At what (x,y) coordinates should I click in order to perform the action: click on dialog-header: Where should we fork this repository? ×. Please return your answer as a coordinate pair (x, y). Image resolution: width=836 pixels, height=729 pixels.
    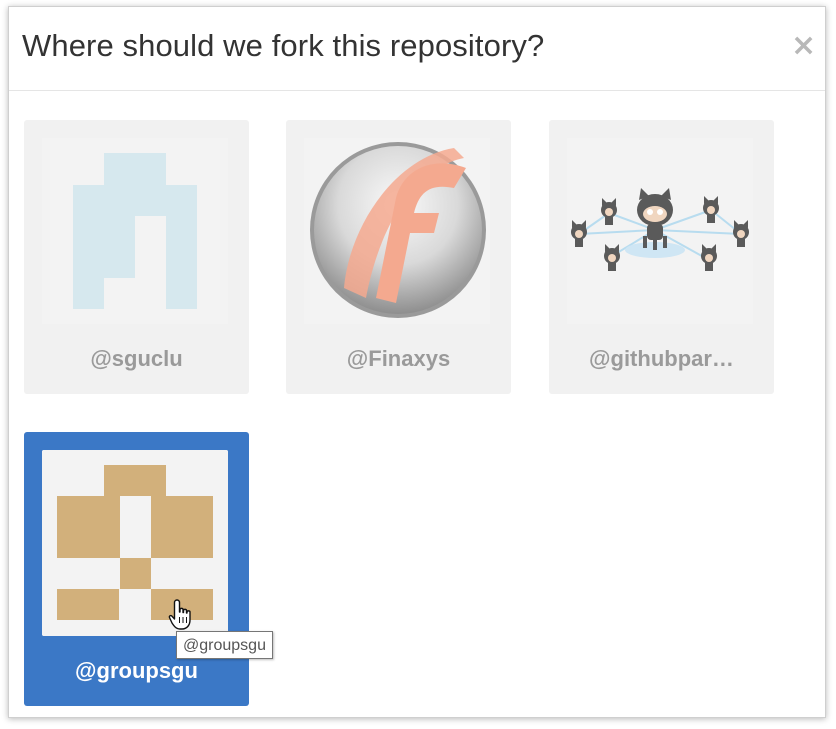
    Looking at the image, I should click on (417, 49).